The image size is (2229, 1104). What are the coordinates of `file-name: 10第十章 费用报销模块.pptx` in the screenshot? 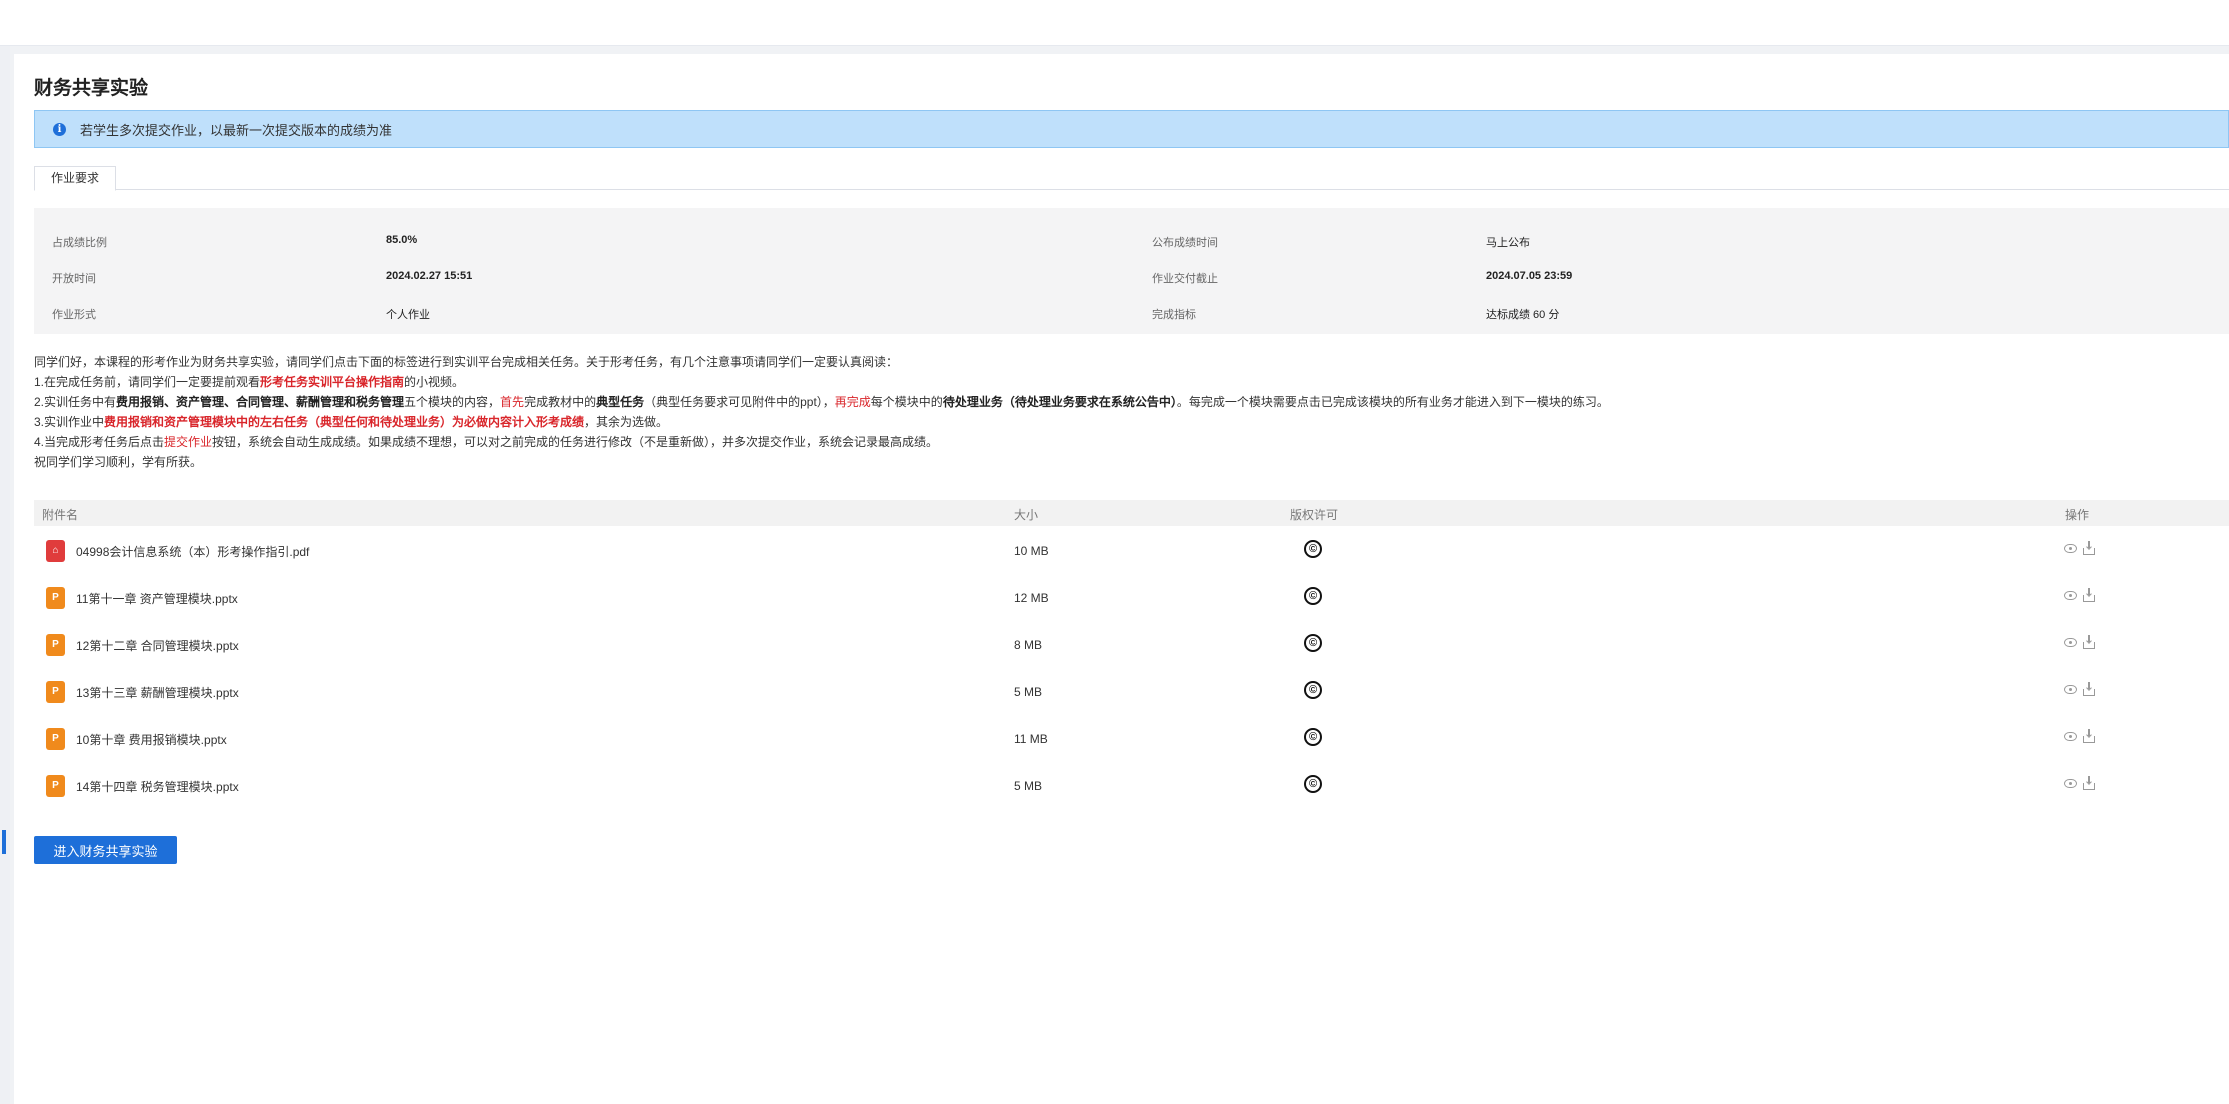 It's located at (151, 739).